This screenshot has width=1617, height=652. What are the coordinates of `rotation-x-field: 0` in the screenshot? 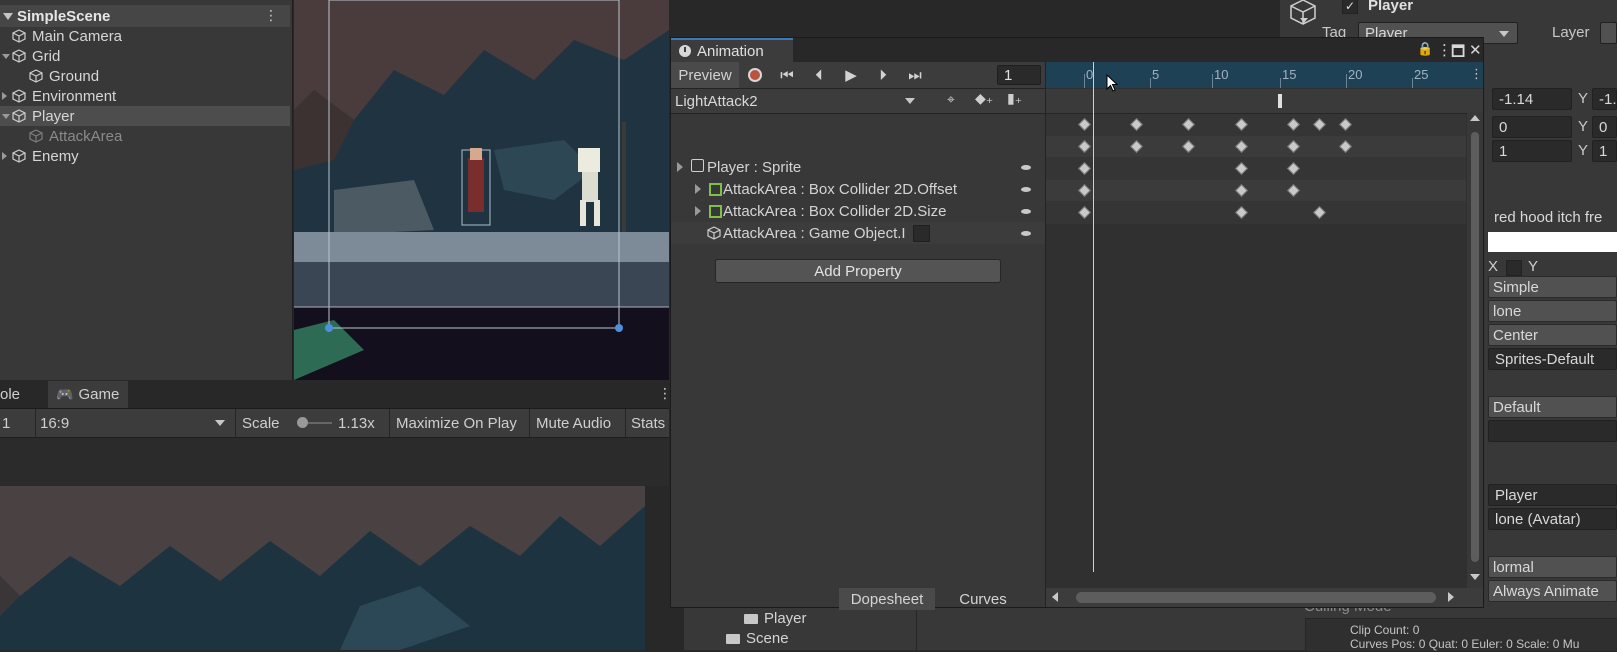 It's located at (1532, 127).